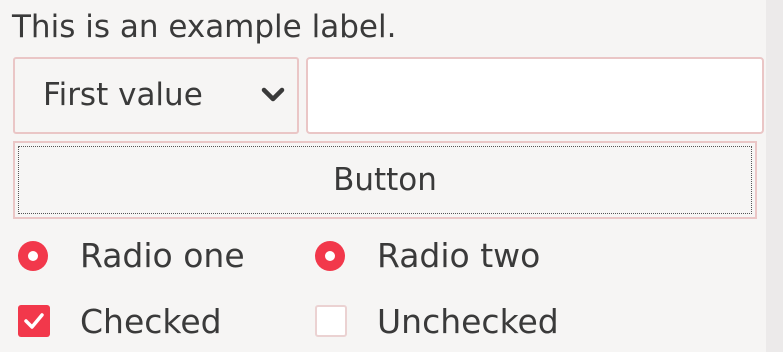  What do you see at coordinates (204, 27) in the screenshot?
I see `example-label: This is an example label.` at bounding box center [204, 27].